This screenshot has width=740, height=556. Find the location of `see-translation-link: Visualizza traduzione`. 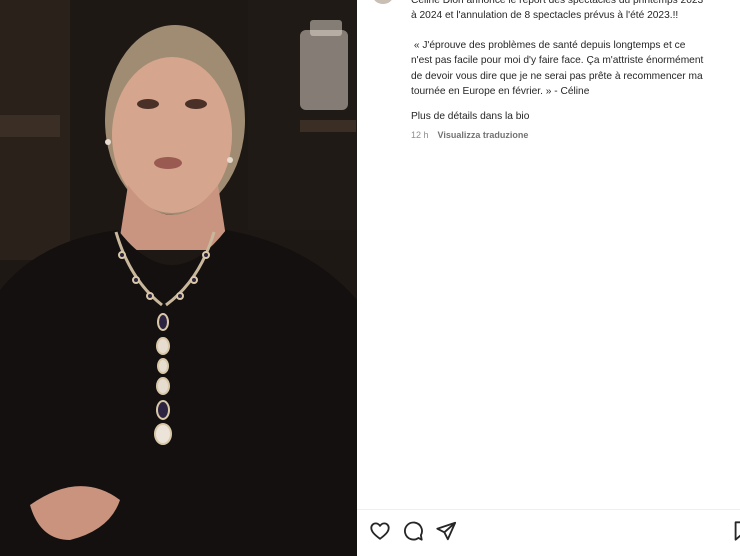

see-translation-link: Visualizza traduzione is located at coordinates (483, 135).